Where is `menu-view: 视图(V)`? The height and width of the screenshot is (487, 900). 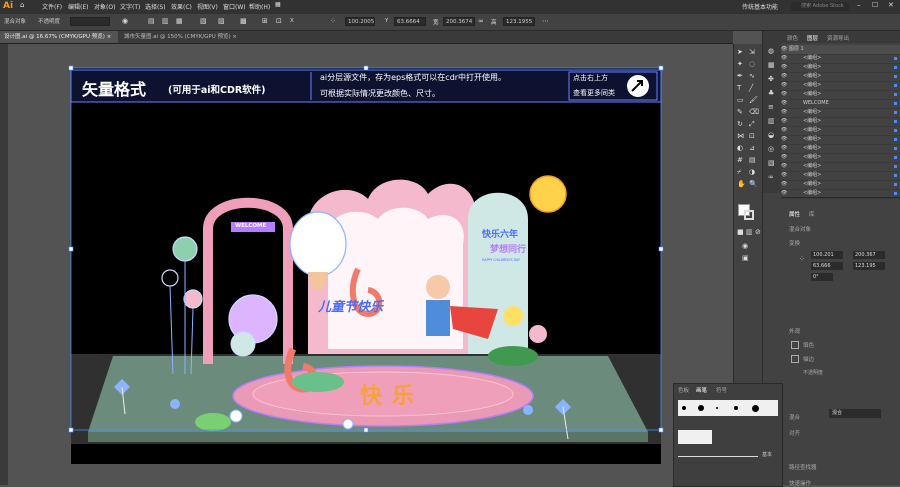
menu-view: 视图(V) is located at coordinates (207, 6).